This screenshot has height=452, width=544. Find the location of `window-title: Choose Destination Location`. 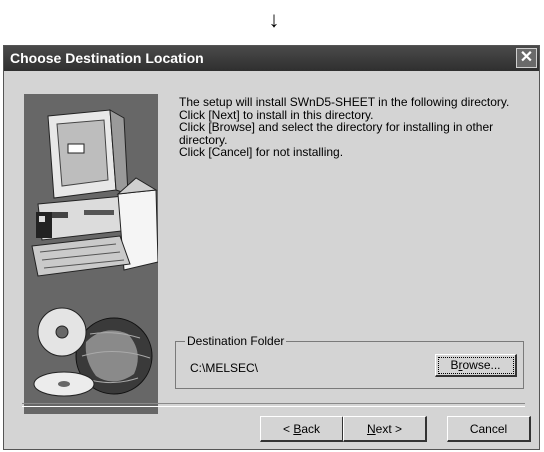

window-title: Choose Destination Location is located at coordinates (107, 58).